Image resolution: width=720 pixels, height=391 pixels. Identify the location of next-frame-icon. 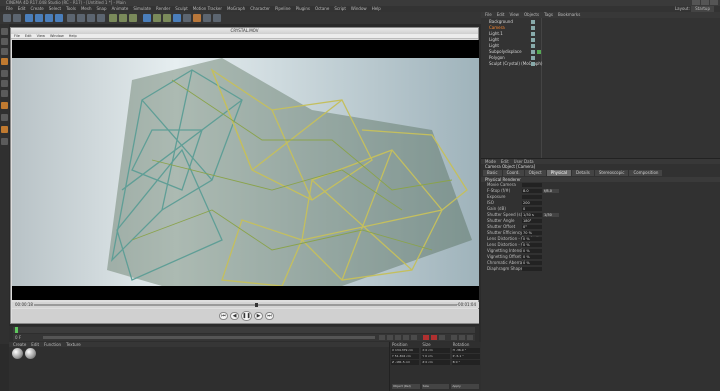
(406, 337).